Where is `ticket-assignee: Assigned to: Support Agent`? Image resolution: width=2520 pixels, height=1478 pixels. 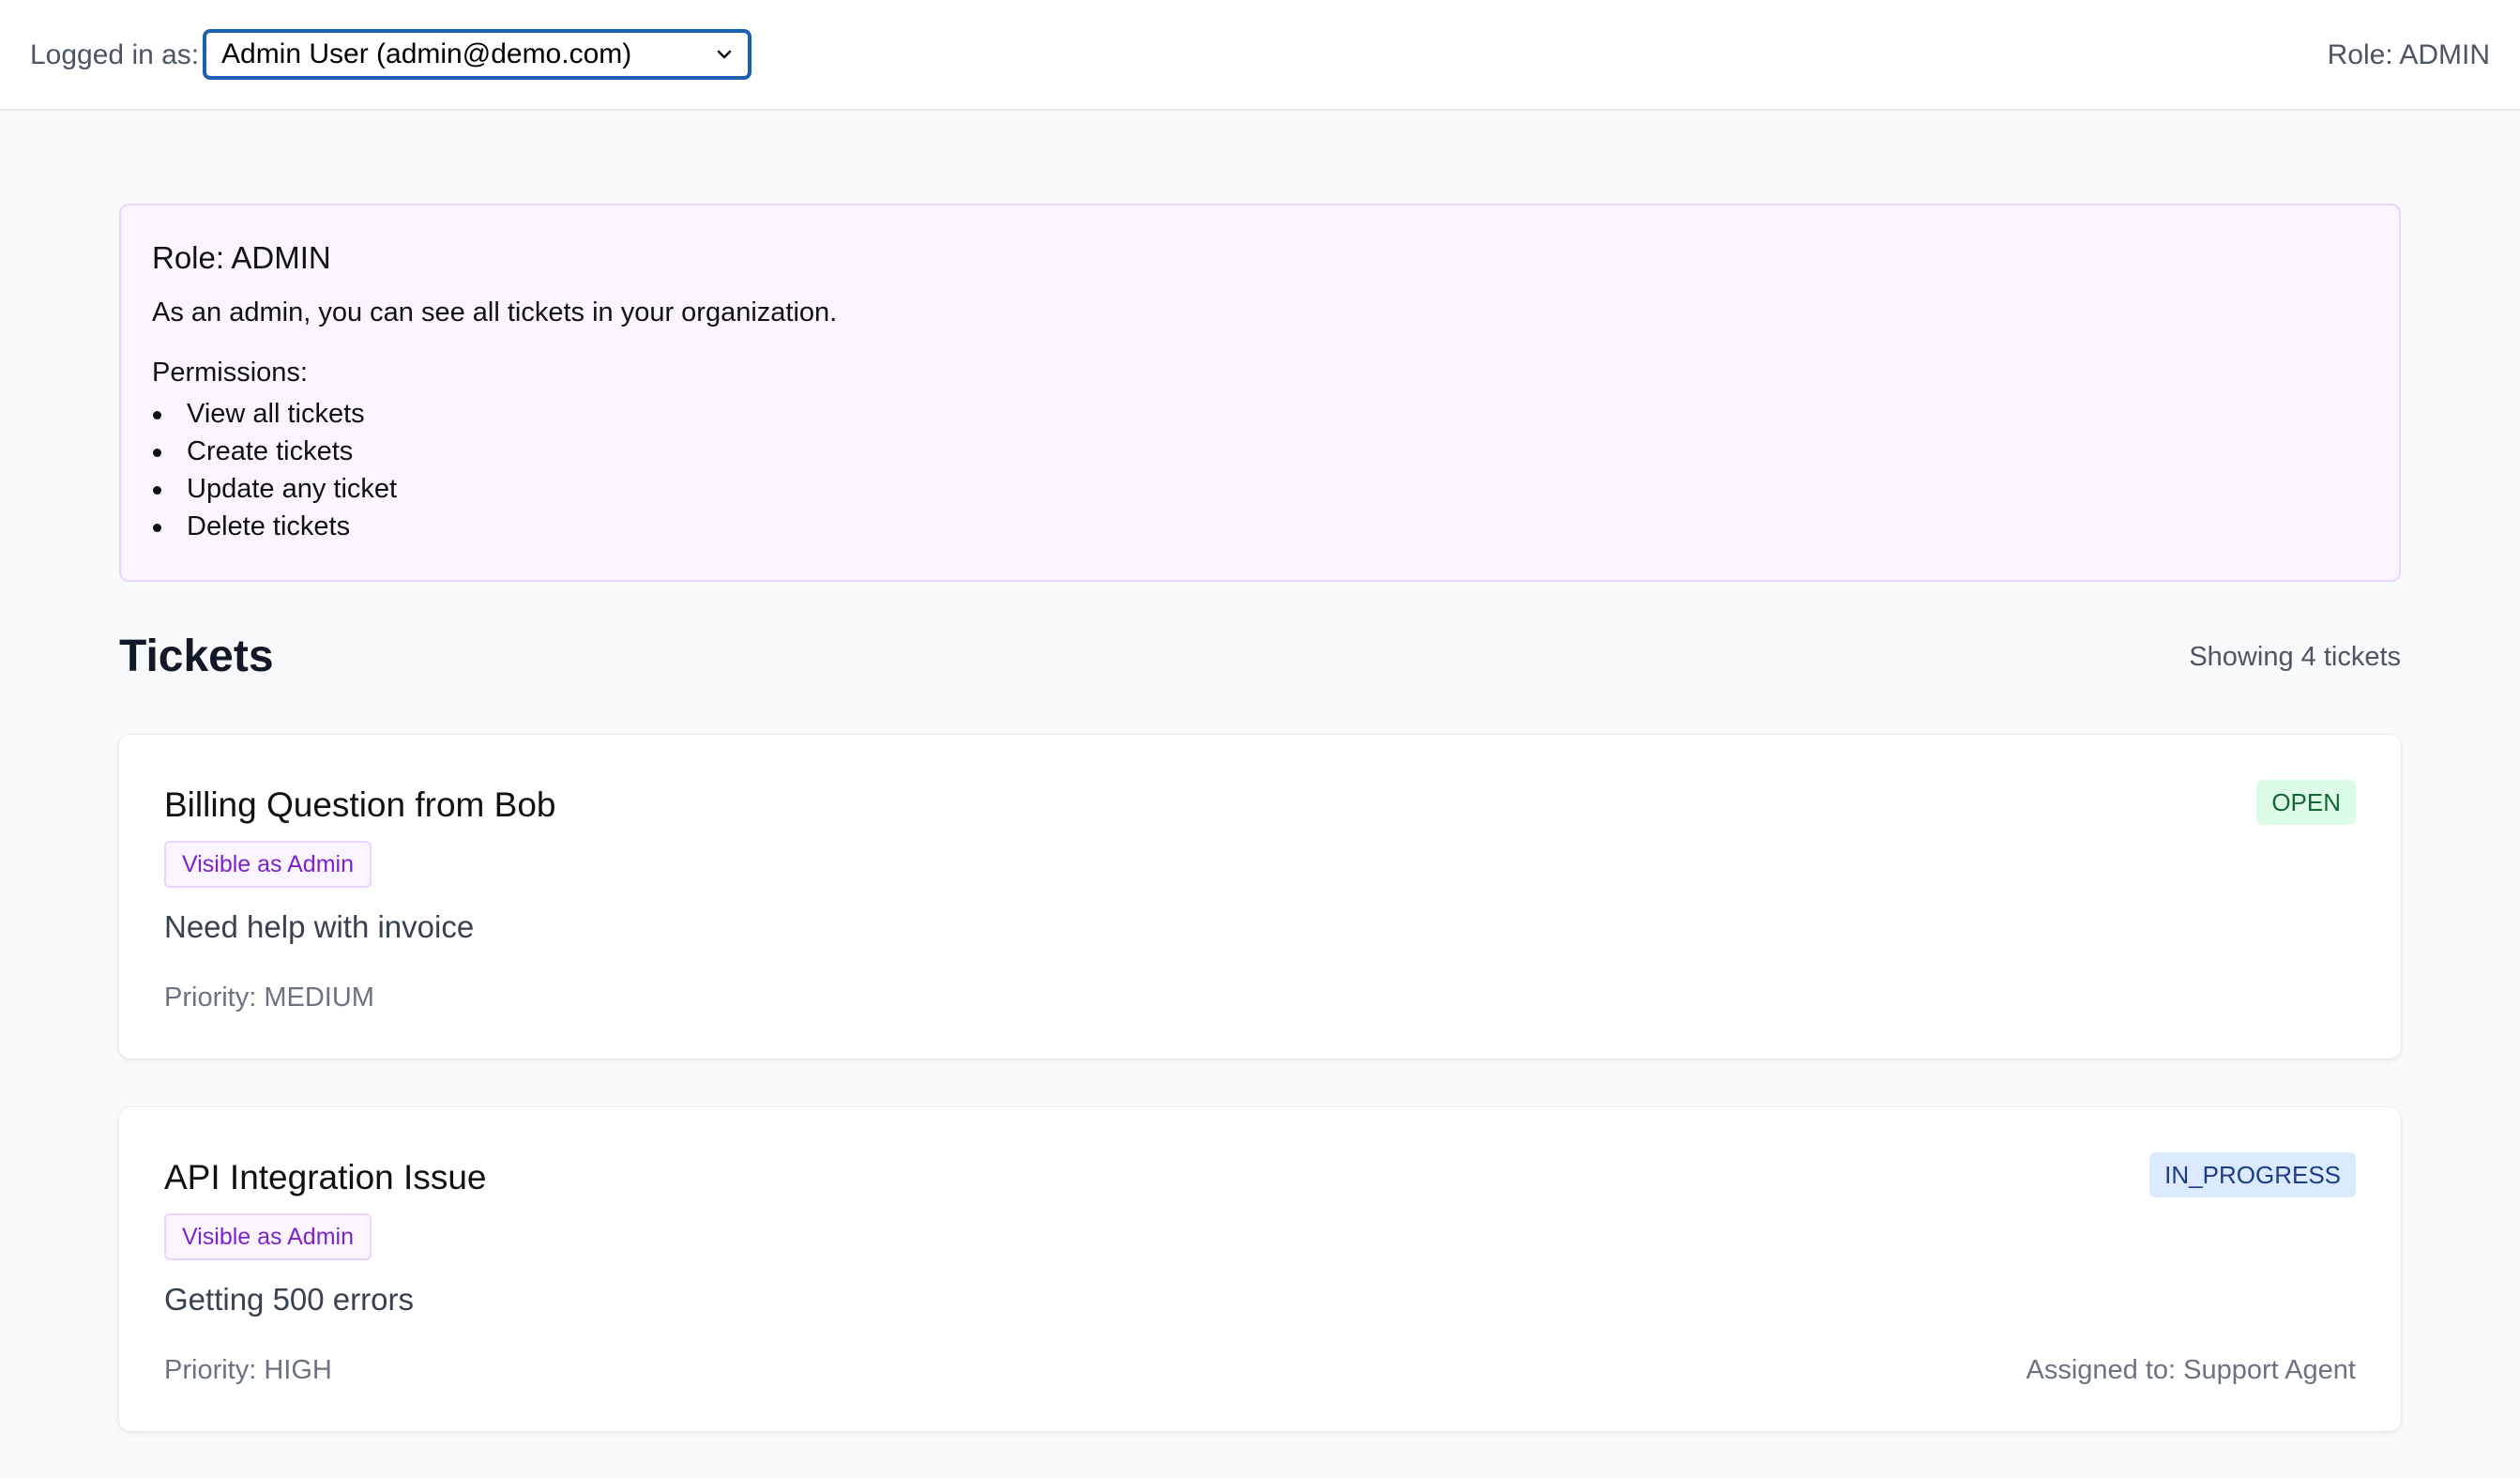 ticket-assignee: Assigned to: Support Agent is located at coordinates (2191, 1370).